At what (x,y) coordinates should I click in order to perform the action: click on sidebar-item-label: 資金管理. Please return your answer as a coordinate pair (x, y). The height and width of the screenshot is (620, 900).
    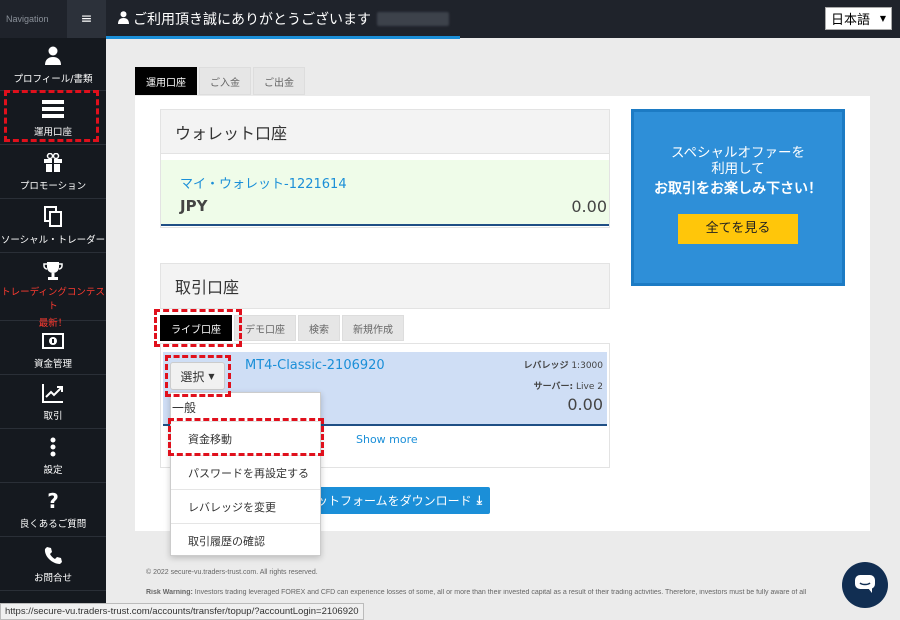
    Looking at the image, I should click on (52, 364).